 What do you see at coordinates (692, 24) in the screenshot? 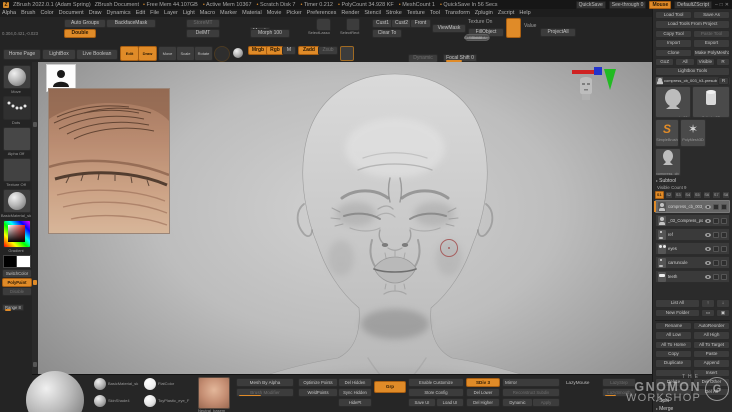
I see `load-tools-from-project-button: Load Tools From Project` at bounding box center [692, 24].